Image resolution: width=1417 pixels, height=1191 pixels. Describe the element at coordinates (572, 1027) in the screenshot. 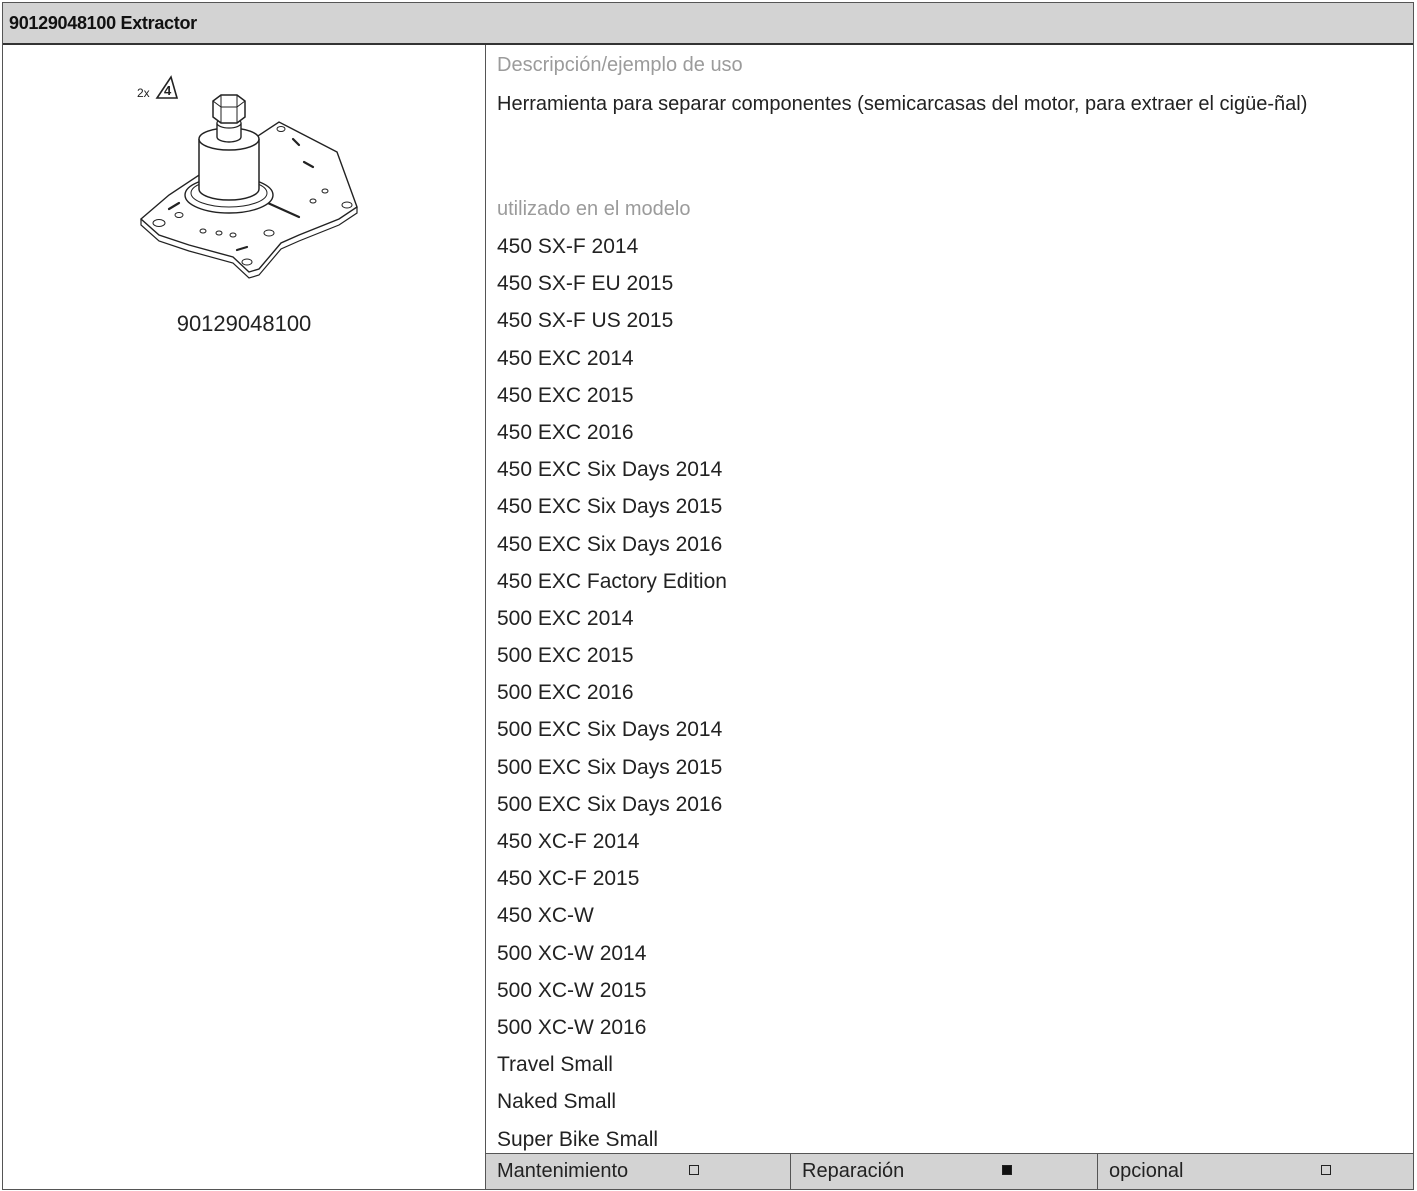

I see `model-item: 500 XC-W 2016` at that location.